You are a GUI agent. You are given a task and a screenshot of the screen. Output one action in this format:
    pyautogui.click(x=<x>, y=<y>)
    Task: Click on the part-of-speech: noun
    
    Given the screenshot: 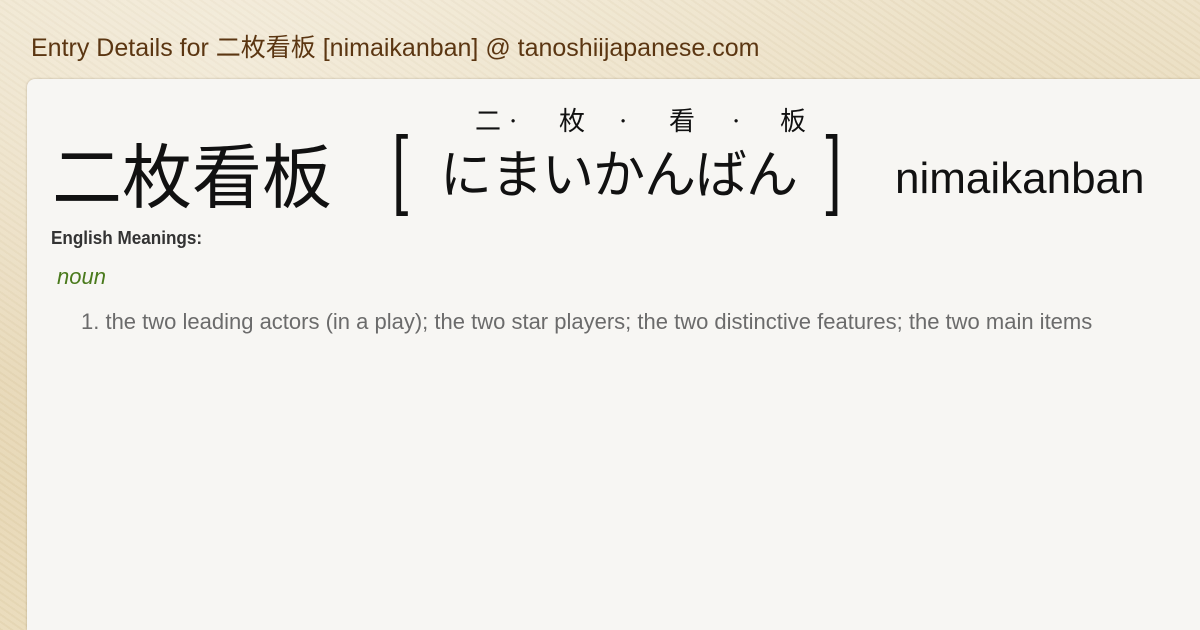 What is the action you would take?
    pyautogui.click(x=81, y=276)
    